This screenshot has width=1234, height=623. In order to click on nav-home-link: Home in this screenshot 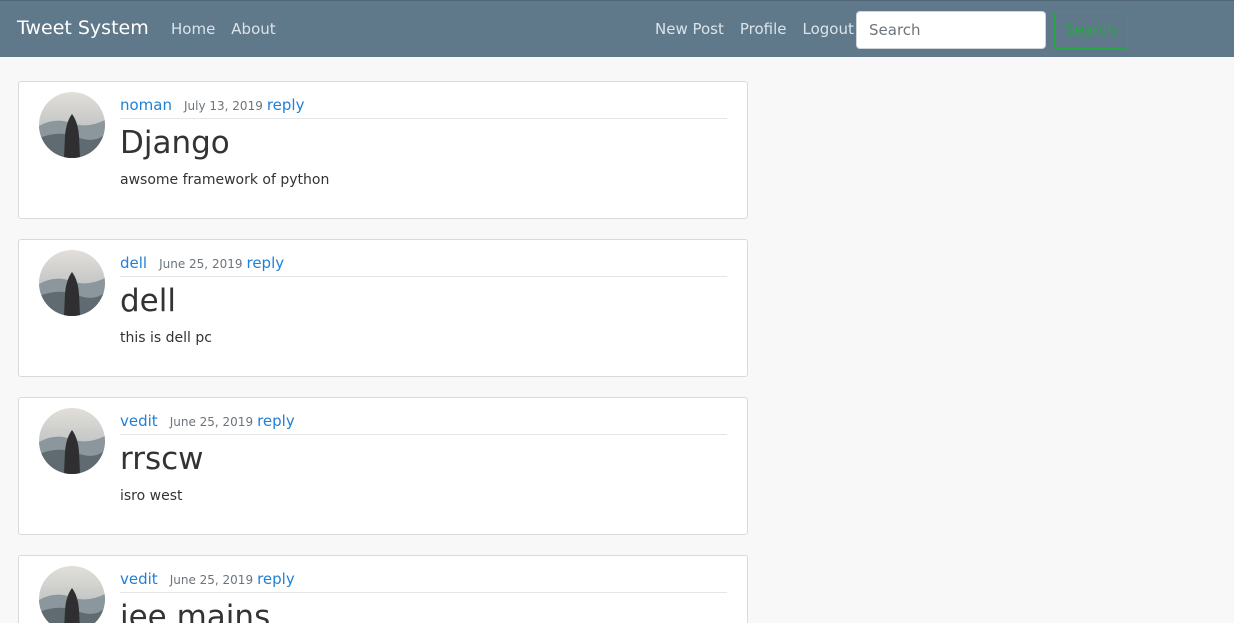, I will do `click(193, 29)`.